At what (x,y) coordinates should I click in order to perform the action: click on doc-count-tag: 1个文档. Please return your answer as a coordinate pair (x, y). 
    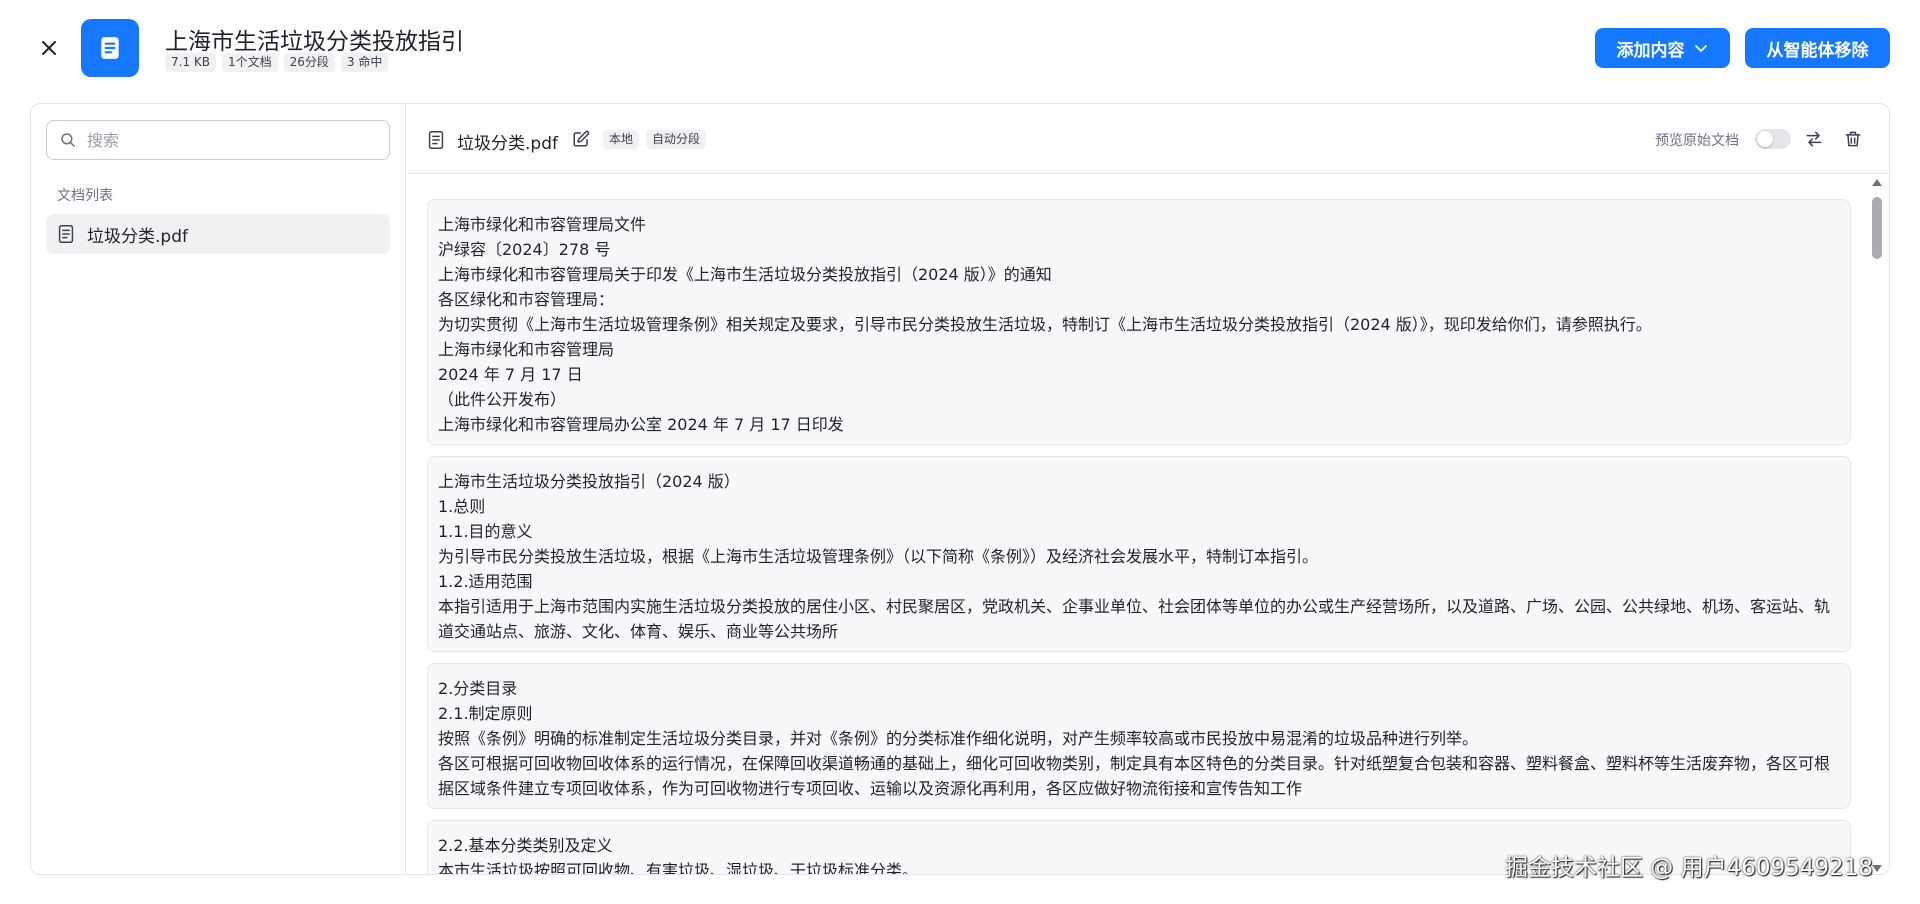
    Looking at the image, I should click on (250, 62).